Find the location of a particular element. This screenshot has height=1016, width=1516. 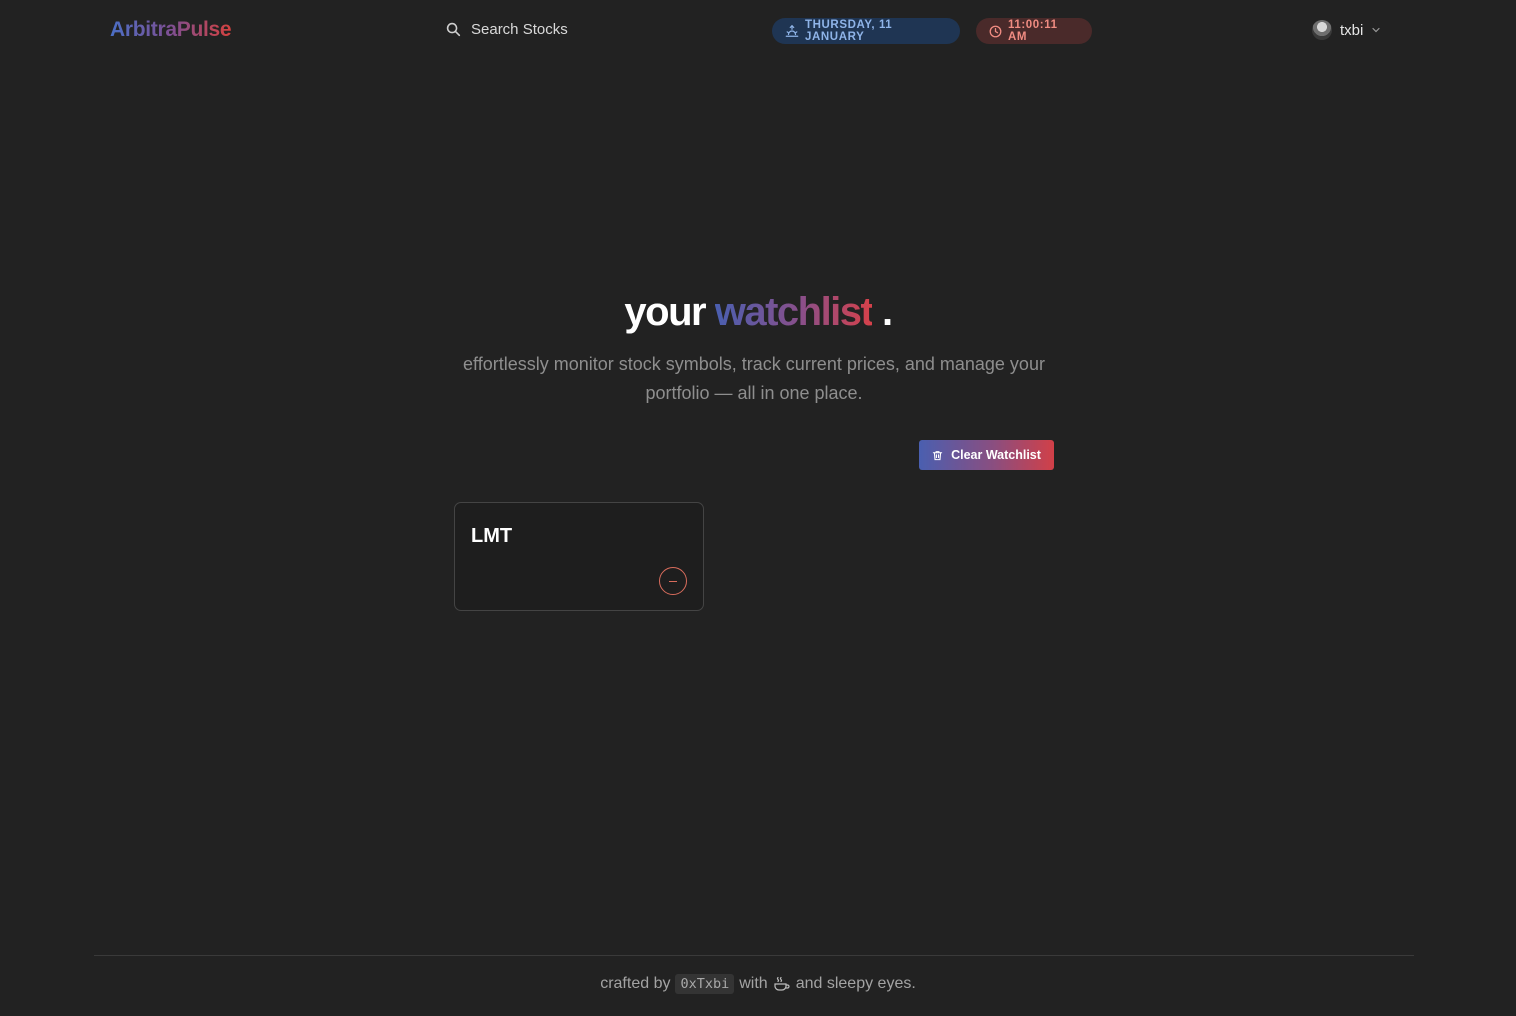

time-badge: 11:00:11 AM is located at coordinates (1034, 31).